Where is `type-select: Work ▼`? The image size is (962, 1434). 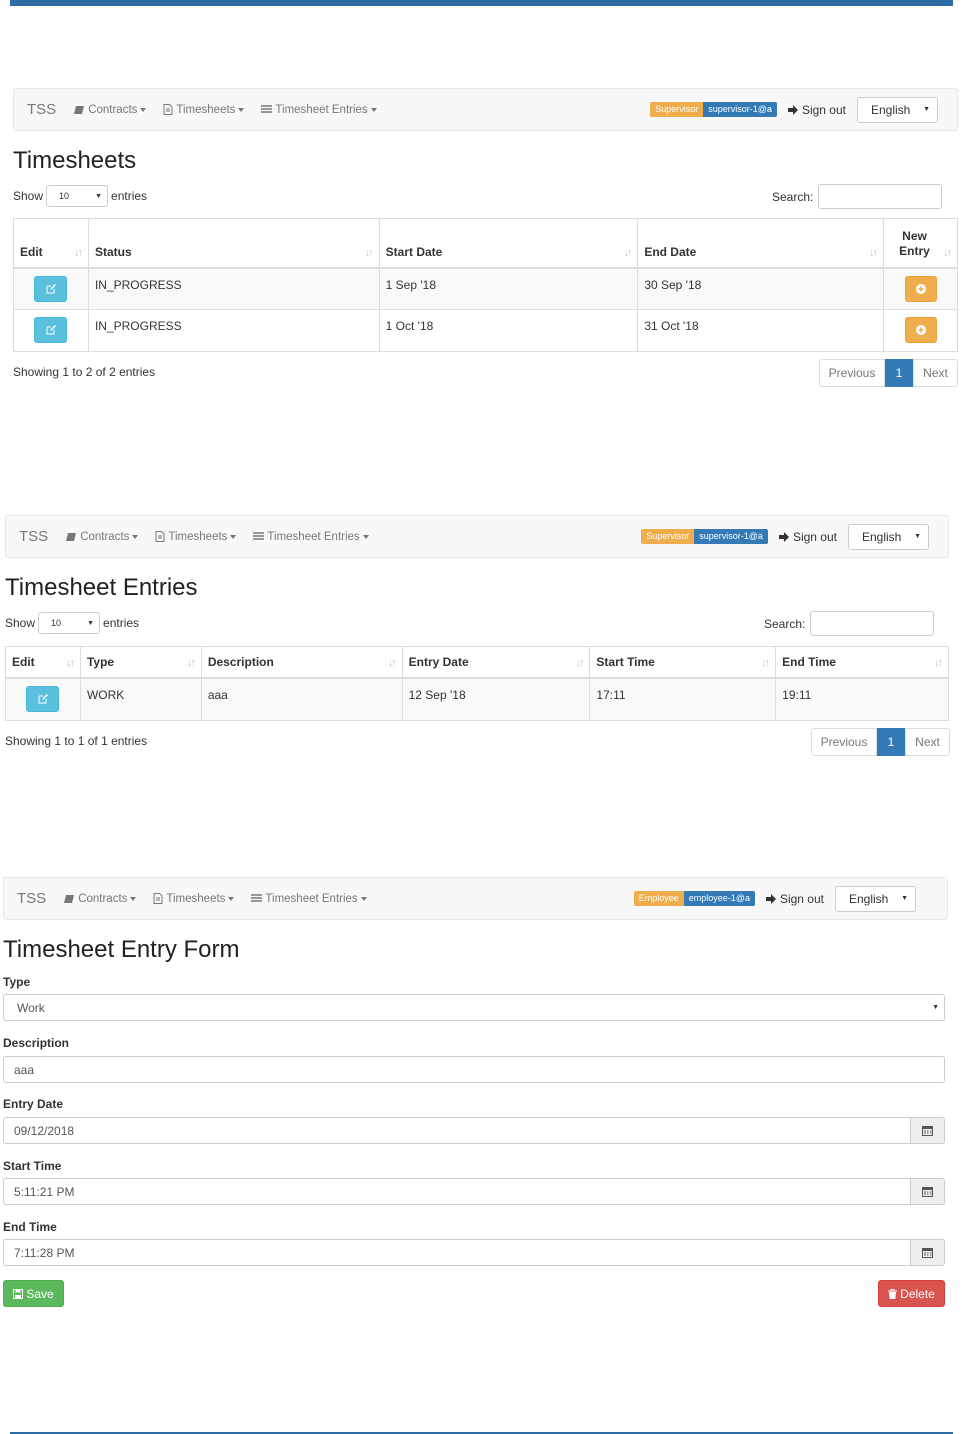 type-select: Work ▼ is located at coordinates (474, 1007).